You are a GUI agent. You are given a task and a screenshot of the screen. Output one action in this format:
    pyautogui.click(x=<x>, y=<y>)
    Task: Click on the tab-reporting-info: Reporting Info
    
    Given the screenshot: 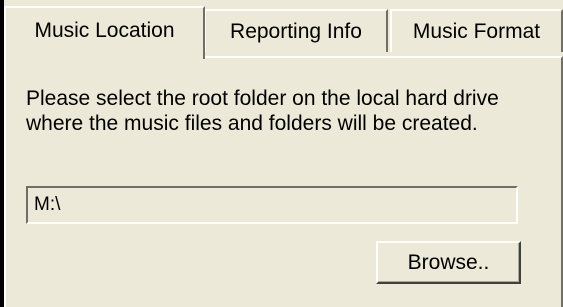 What is the action you would take?
    pyautogui.click(x=296, y=30)
    